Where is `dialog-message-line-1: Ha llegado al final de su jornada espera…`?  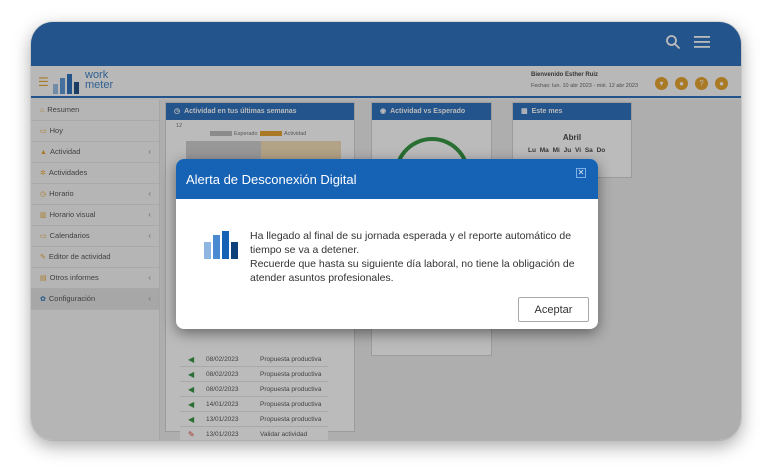
dialog-message-line-1: Ha llegado al final de su jornada espera… is located at coordinates (411, 243).